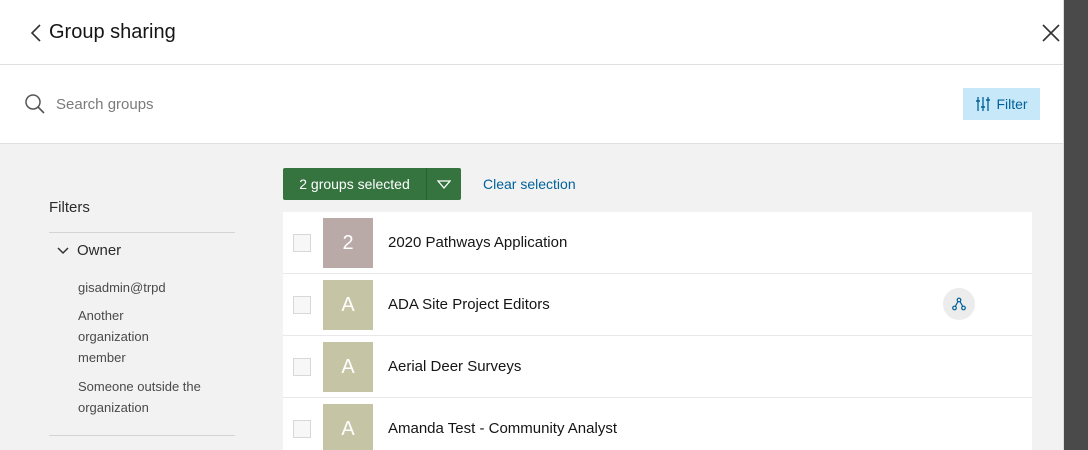 The width and height of the screenshot is (1088, 450). What do you see at coordinates (348, 243) in the screenshot?
I see `group-thumbnail: 2` at bounding box center [348, 243].